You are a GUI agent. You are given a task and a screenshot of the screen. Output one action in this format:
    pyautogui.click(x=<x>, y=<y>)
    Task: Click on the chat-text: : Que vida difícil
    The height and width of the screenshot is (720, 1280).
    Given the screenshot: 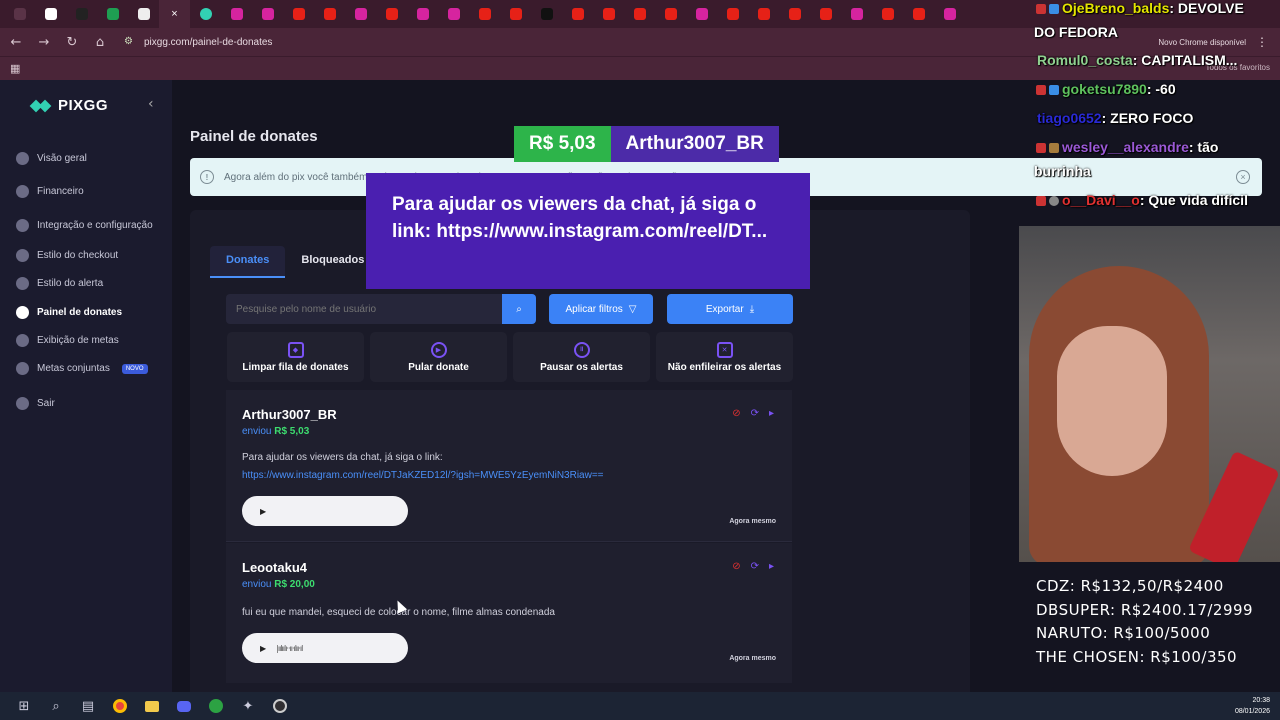 What is the action you would take?
    pyautogui.click(x=1193, y=200)
    